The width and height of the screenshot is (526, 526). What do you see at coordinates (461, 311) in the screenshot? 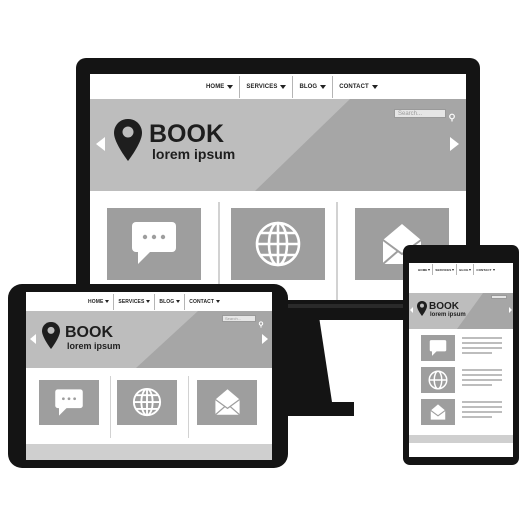
I see `hero-banner: BOOK lorem ipsum` at bounding box center [461, 311].